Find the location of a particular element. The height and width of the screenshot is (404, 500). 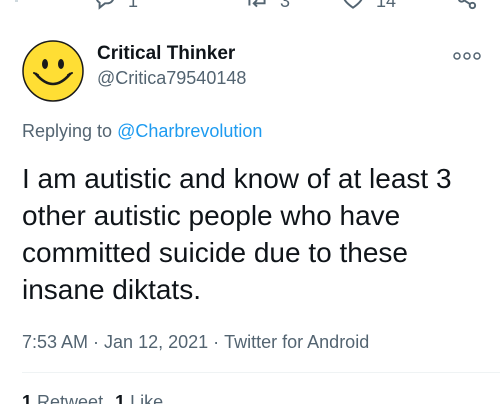

replying-to-line: Replying to @Charbrevolution is located at coordinates (142, 131).